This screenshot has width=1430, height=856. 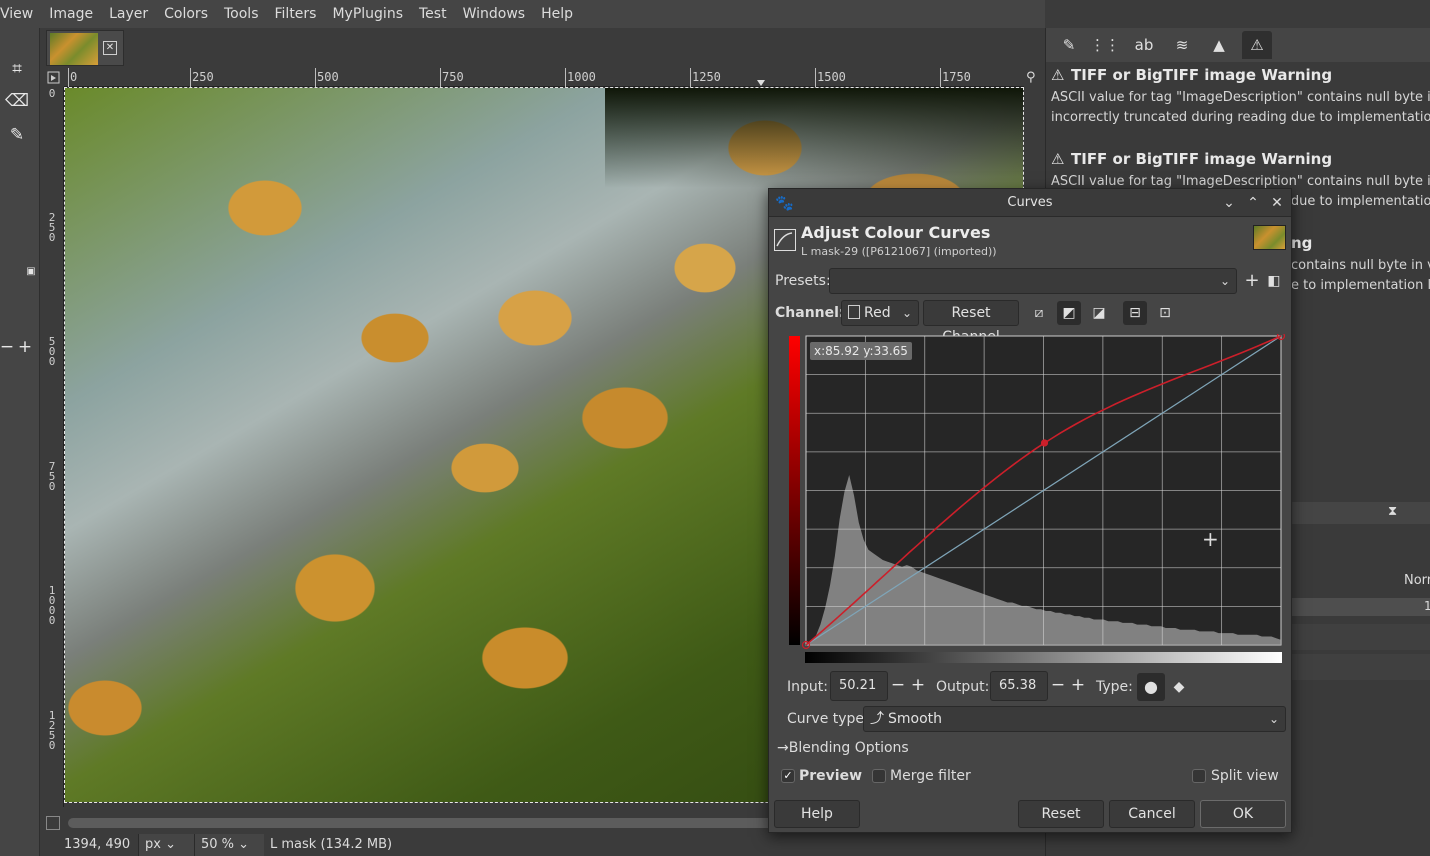 I want to click on dialog-titlebar: 🐾 Curves ⌄ ⌃ ✕, so click(x=1030, y=203).